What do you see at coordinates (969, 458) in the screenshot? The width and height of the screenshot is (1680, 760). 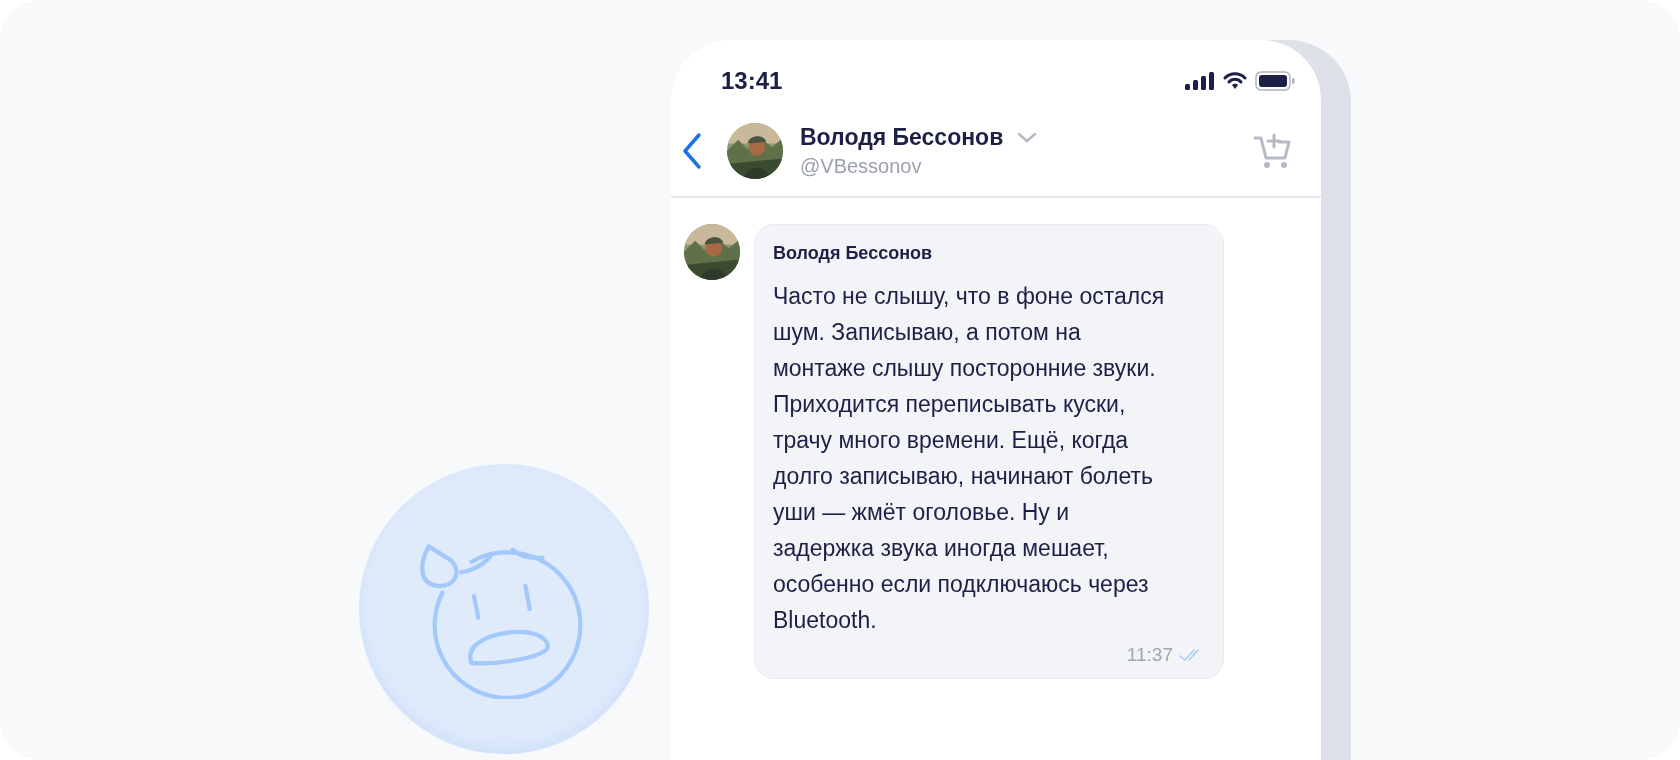 I see `message-text: Часто не слышу, что в фоне остался шум. Записываю, а потом на монтаже слышу посторонние звуки. Приходится переписывать куски, трачу много времени. Ещё, когда долго записываю, начинают болеть уши — жмёт оголовье. Ну и задержка звука иногда мешает, особенно если подключаюсь через Bluetooth.` at bounding box center [969, 458].